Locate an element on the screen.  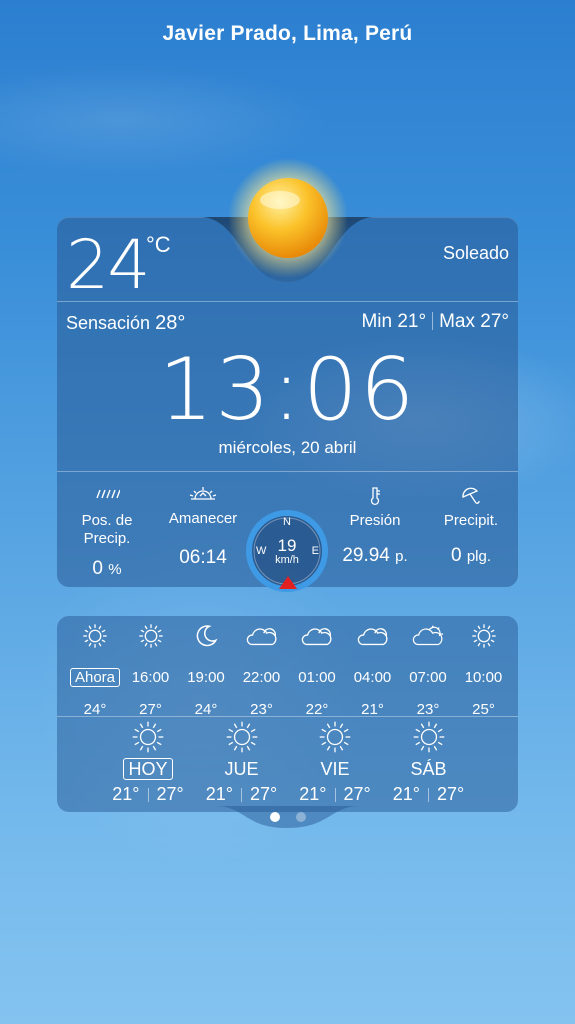
max-value: 27° is located at coordinates (494, 321).